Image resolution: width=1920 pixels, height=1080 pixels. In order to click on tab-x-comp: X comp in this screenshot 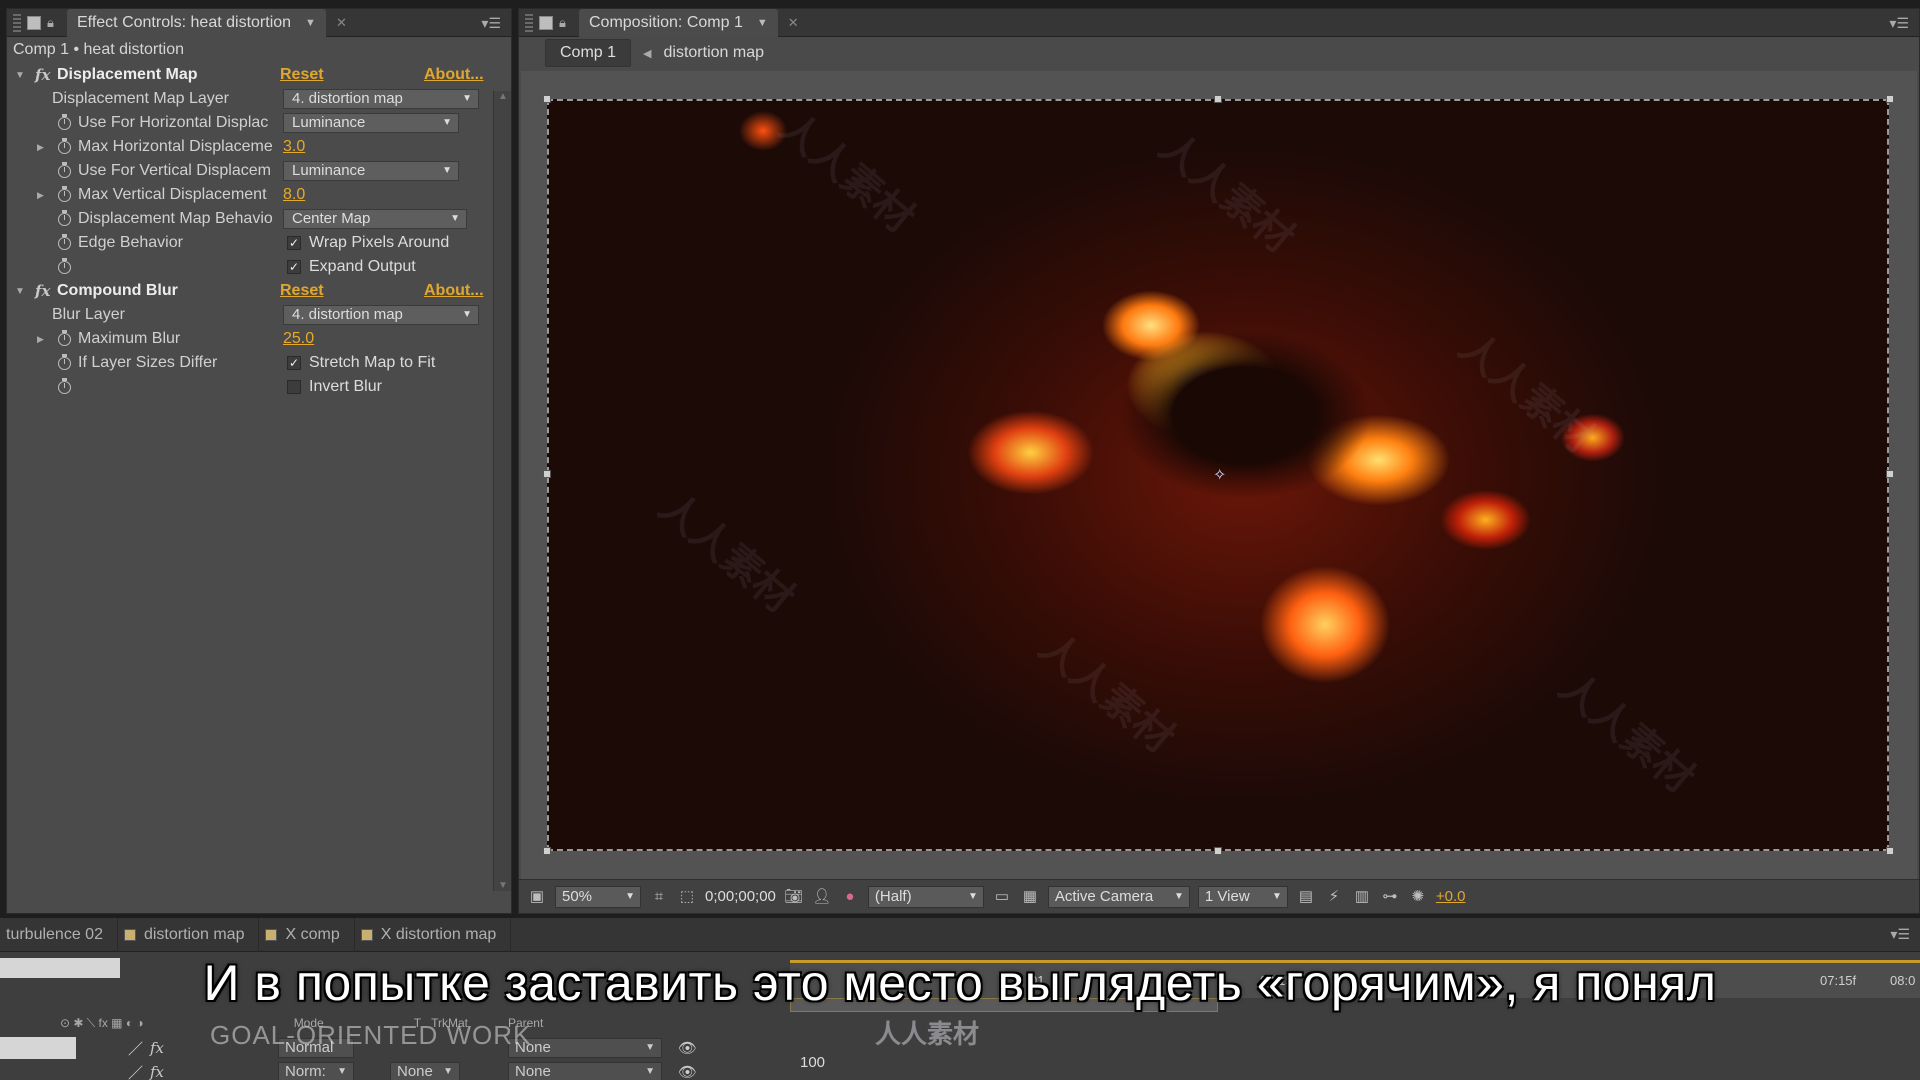, I will do `click(307, 934)`.